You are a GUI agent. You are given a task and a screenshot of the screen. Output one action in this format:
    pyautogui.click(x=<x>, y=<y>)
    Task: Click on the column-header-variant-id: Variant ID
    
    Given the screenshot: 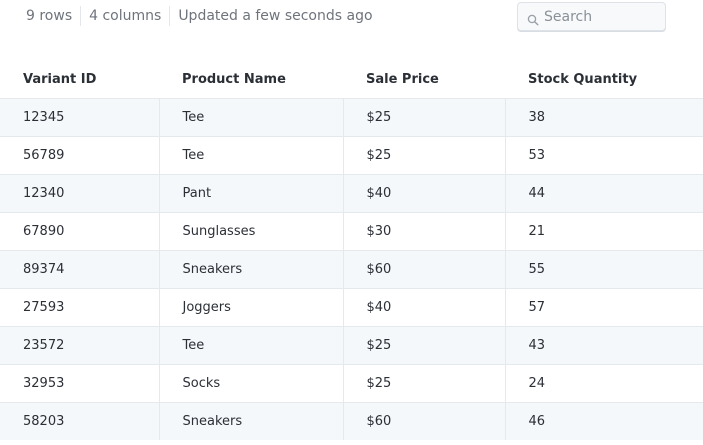 What is the action you would take?
    pyautogui.click(x=79, y=80)
    